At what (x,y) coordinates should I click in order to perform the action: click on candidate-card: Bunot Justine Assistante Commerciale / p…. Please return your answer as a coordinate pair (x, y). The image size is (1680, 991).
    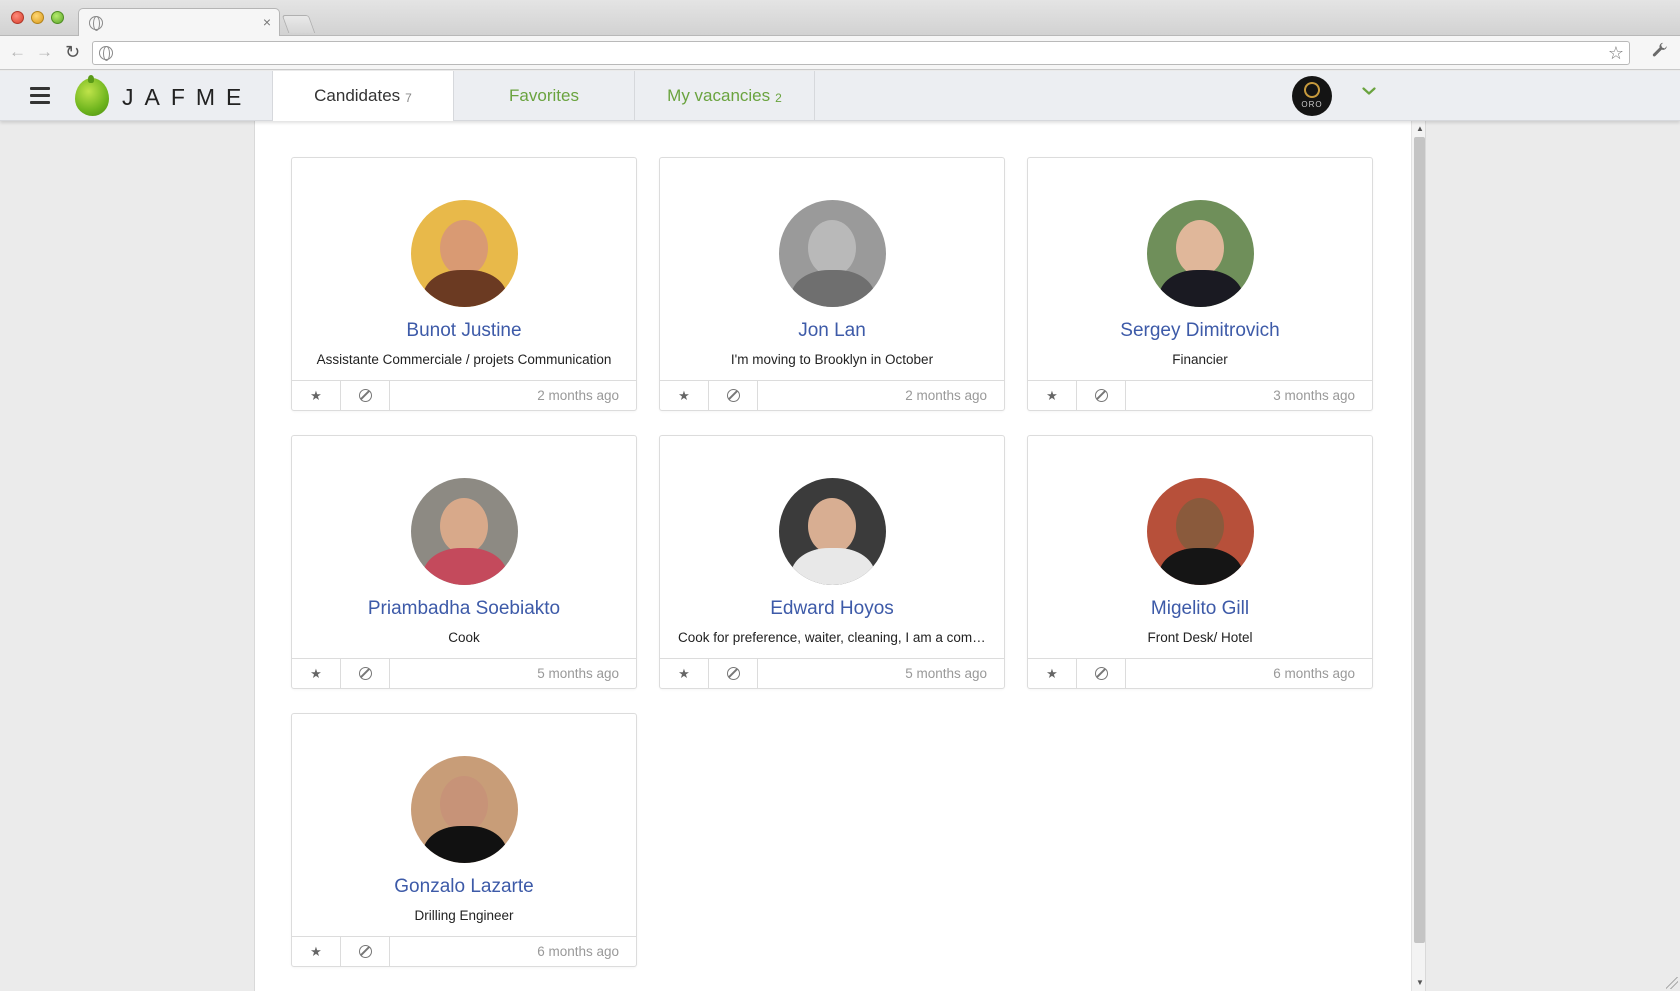
    Looking at the image, I should click on (464, 284).